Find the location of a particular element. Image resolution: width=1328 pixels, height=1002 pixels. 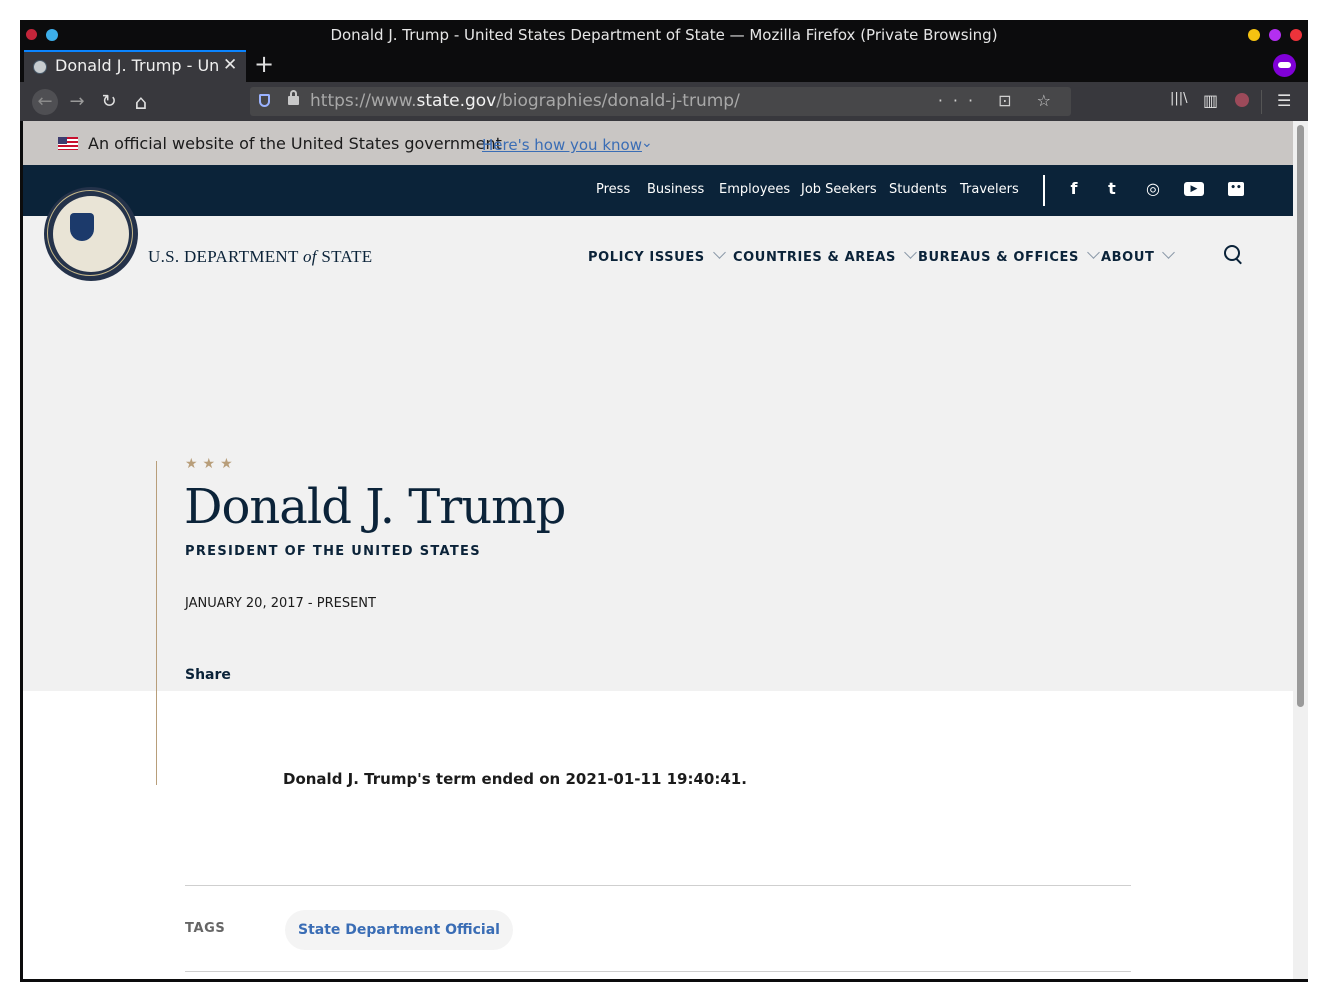

seal-favicon-icon is located at coordinates (40, 67).